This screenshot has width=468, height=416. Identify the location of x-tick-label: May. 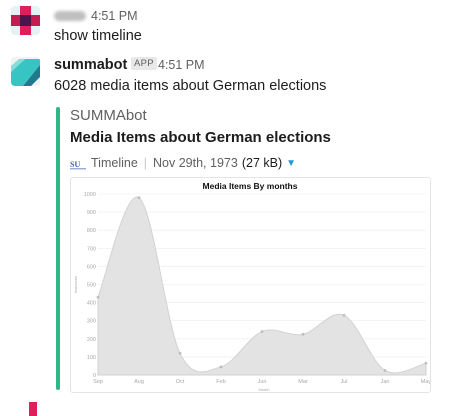
(425, 382).